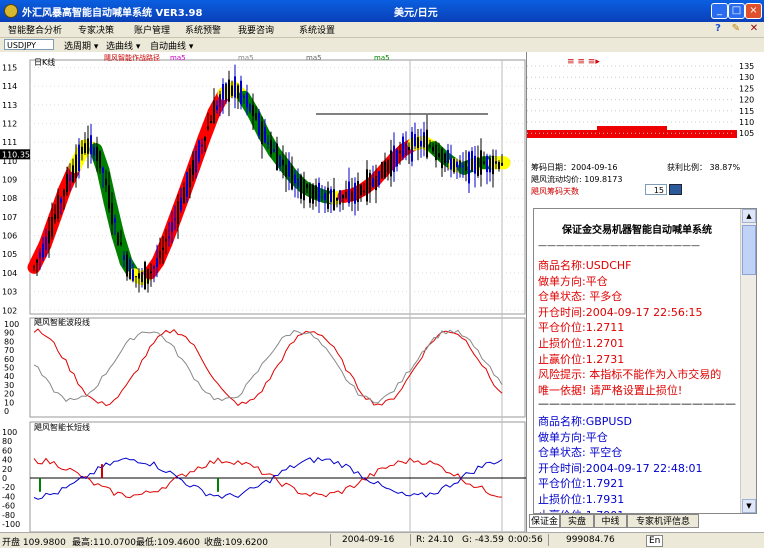 This screenshot has height=548, width=764. Describe the element at coordinates (203, 29) in the screenshot. I see `menu-item-3: 系统预警` at that location.